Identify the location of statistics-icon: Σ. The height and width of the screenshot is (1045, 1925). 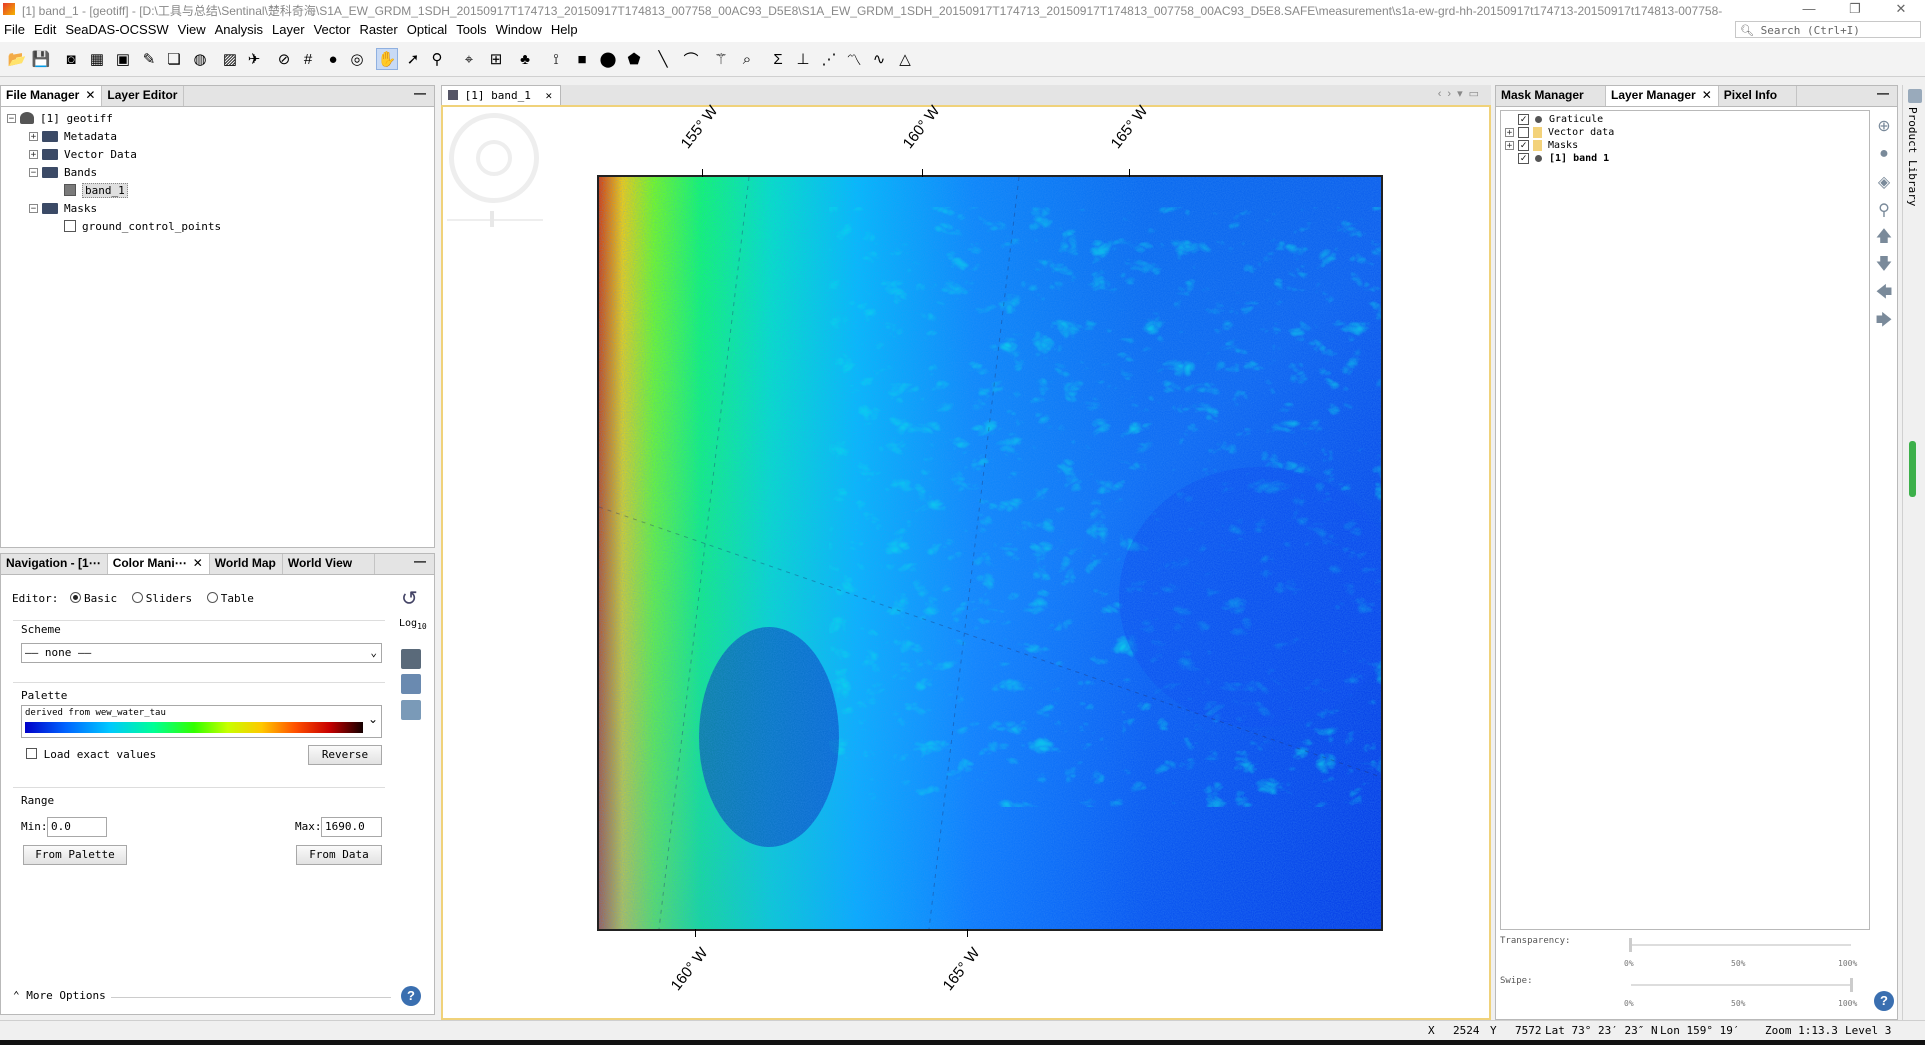
(778, 59).